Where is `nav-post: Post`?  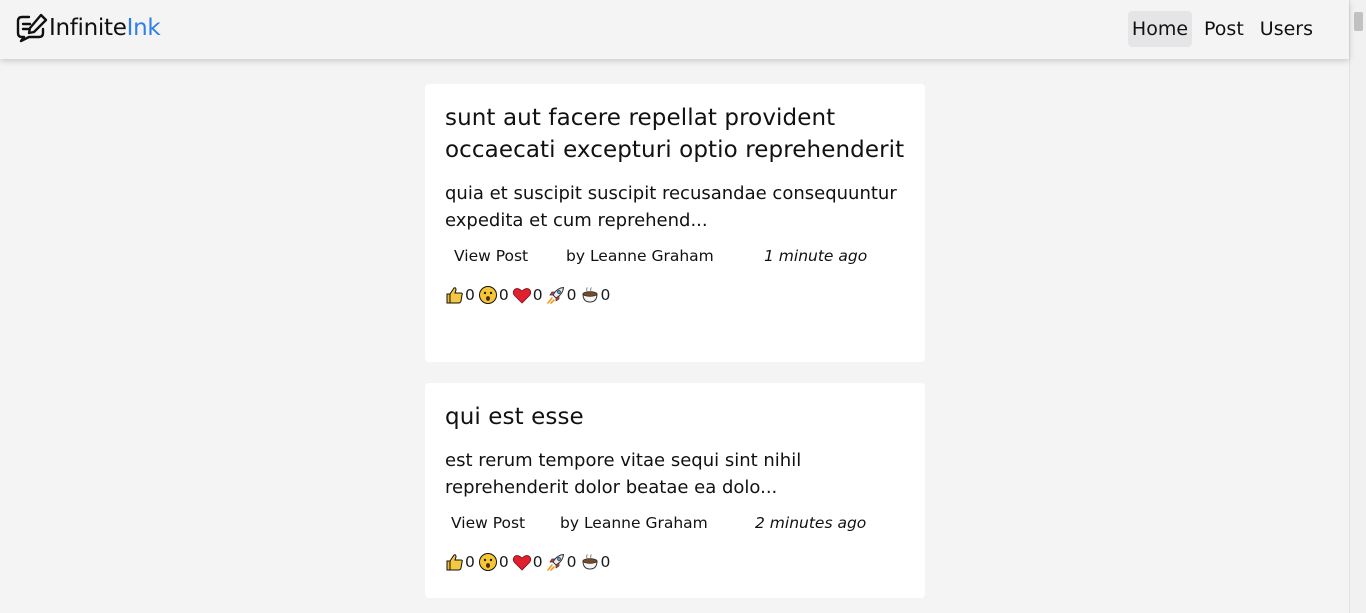 nav-post: Post is located at coordinates (1224, 29).